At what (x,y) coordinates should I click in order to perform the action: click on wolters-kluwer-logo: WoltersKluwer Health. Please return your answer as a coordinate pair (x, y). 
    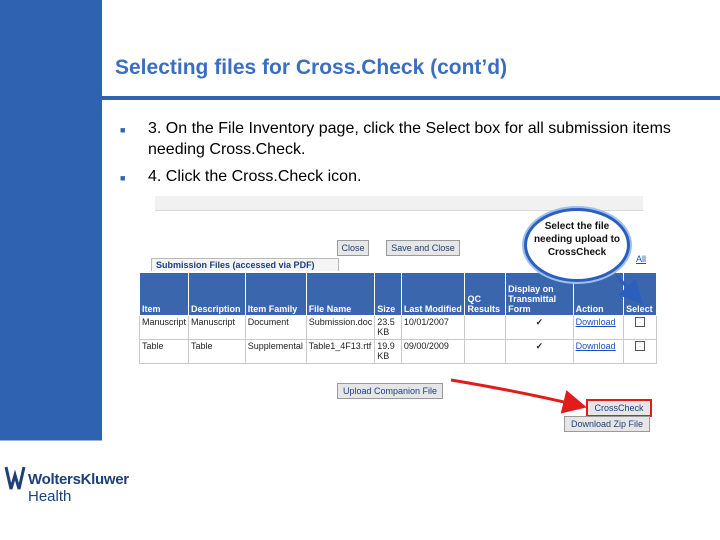
    Looking at the image, I should click on (66, 484).